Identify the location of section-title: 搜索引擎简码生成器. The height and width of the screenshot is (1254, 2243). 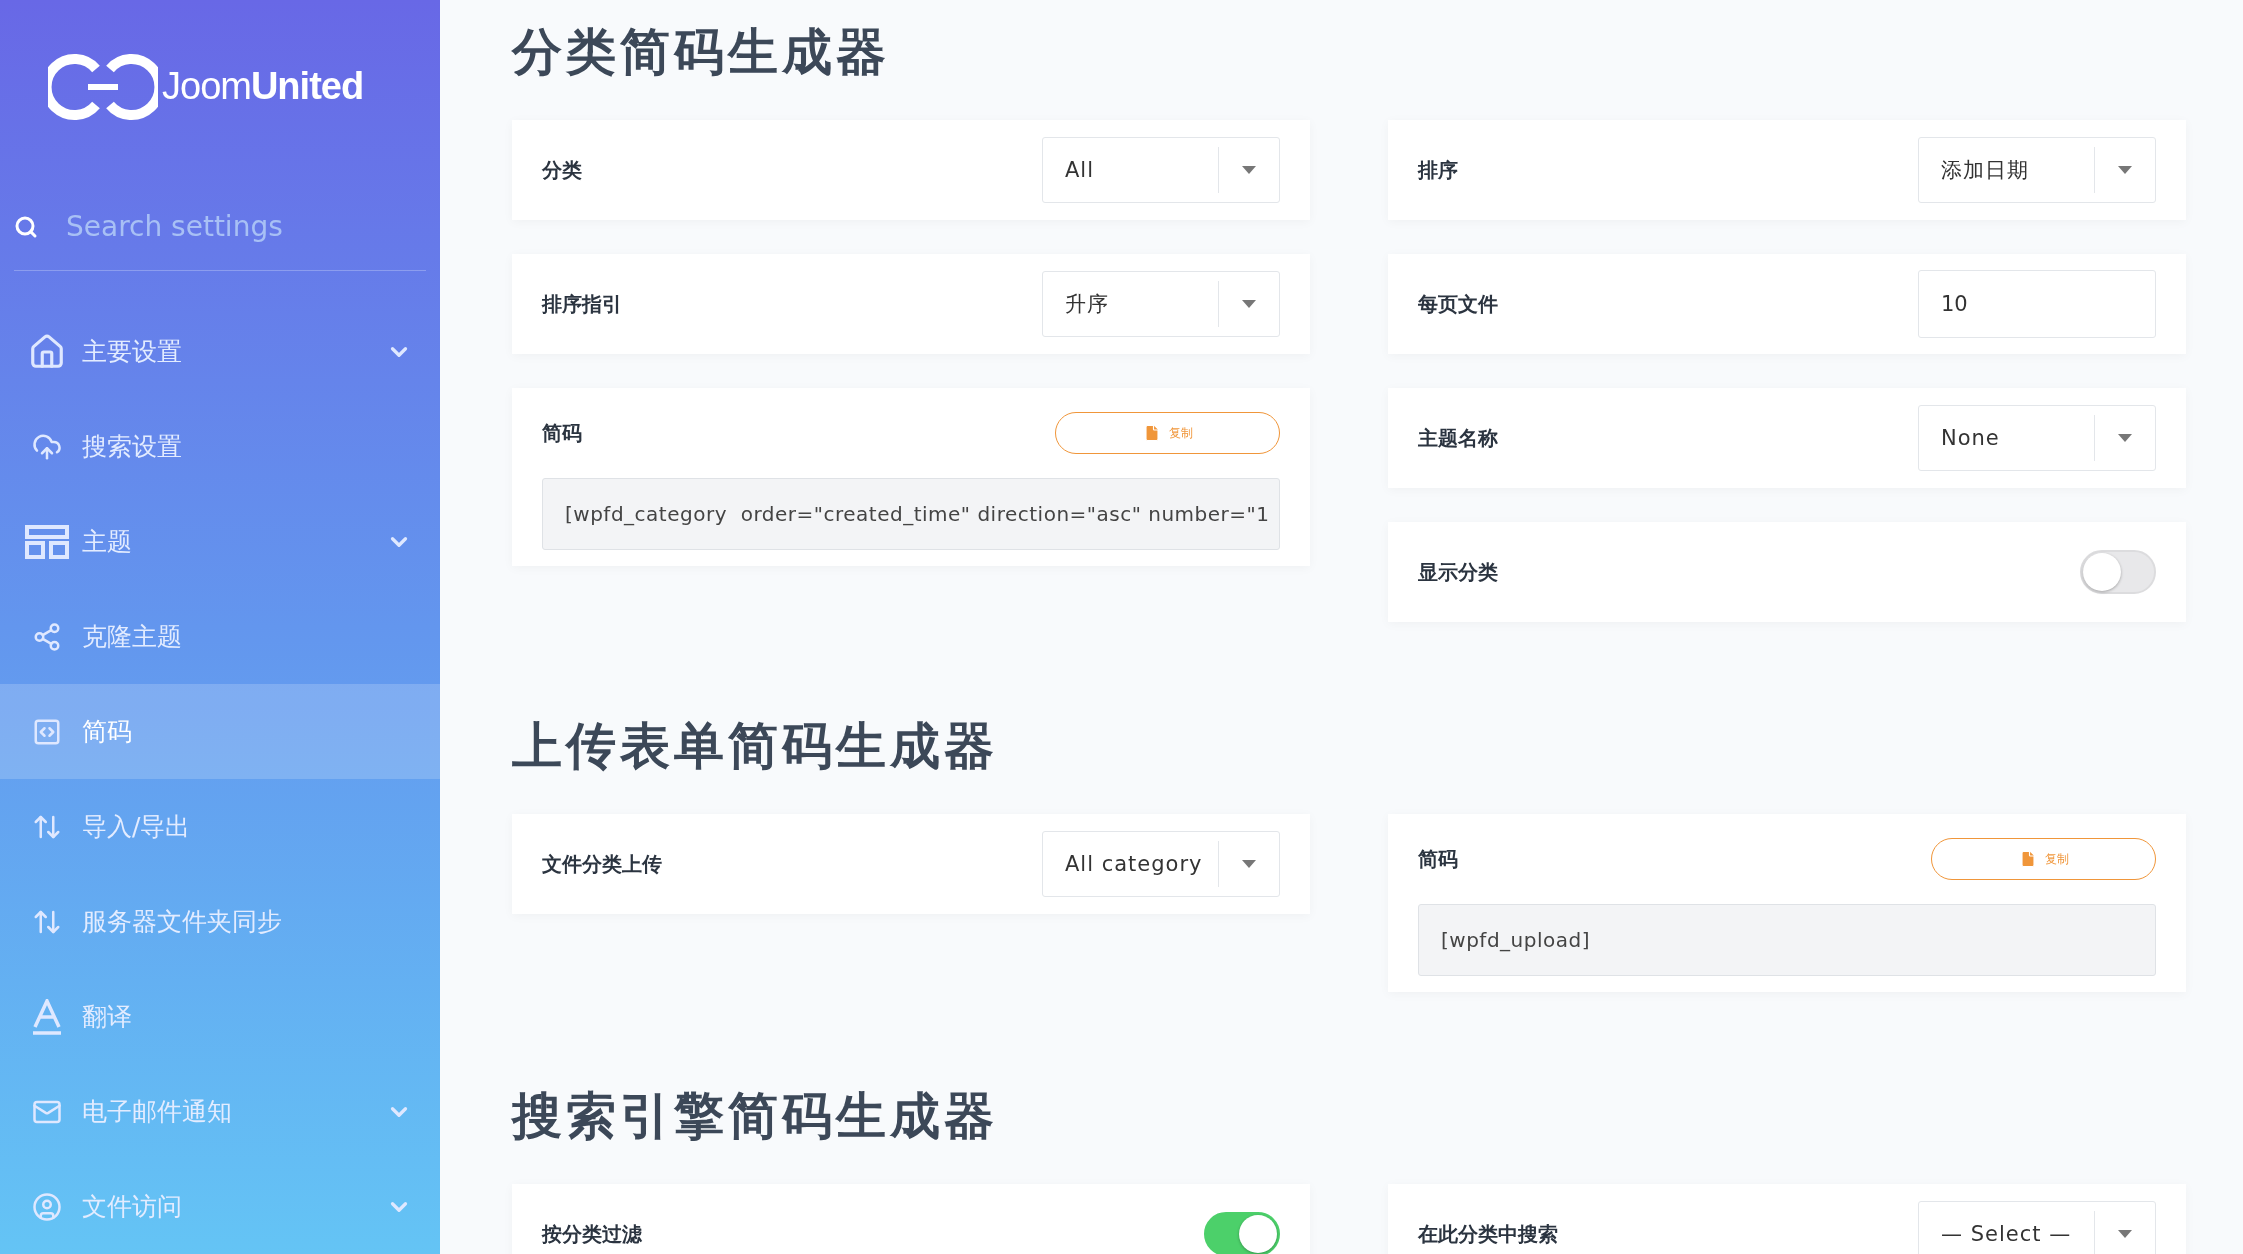
(755, 1116).